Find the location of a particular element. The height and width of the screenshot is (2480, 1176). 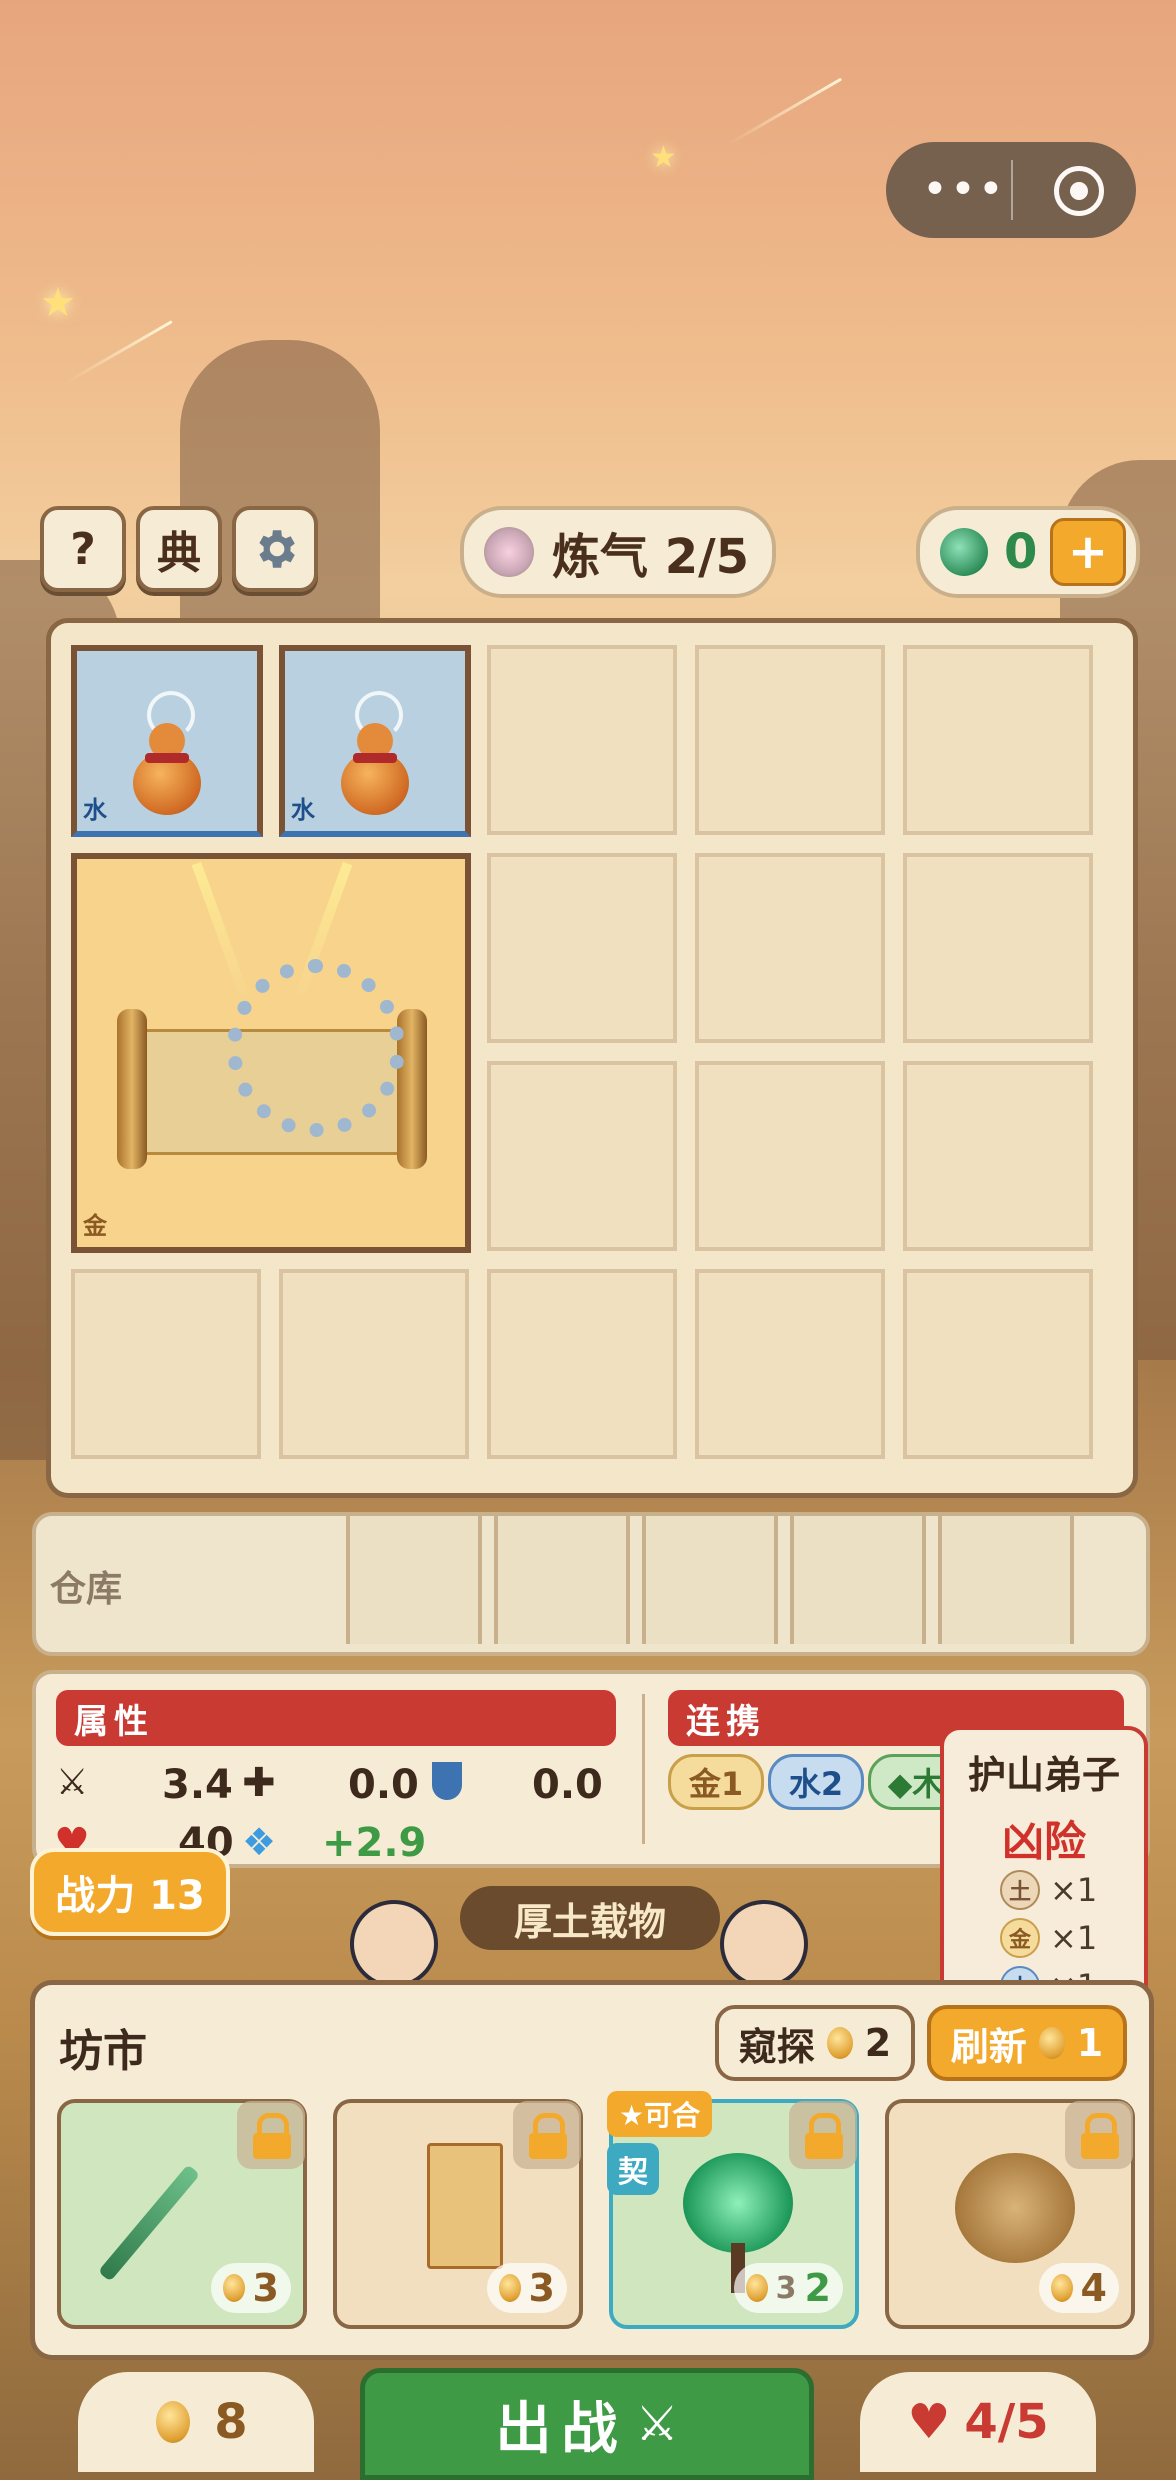

price-tag: 3 is located at coordinates (250, 2288).